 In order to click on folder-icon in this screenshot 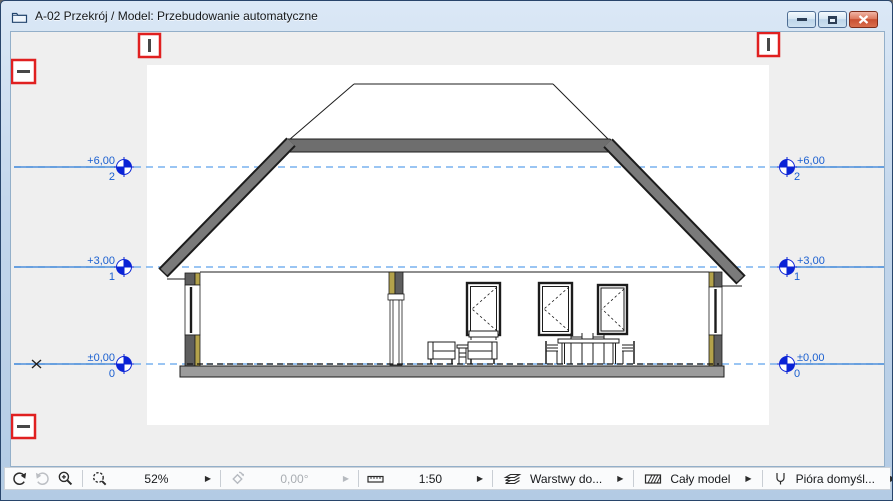, I will do `click(19, 16)`.